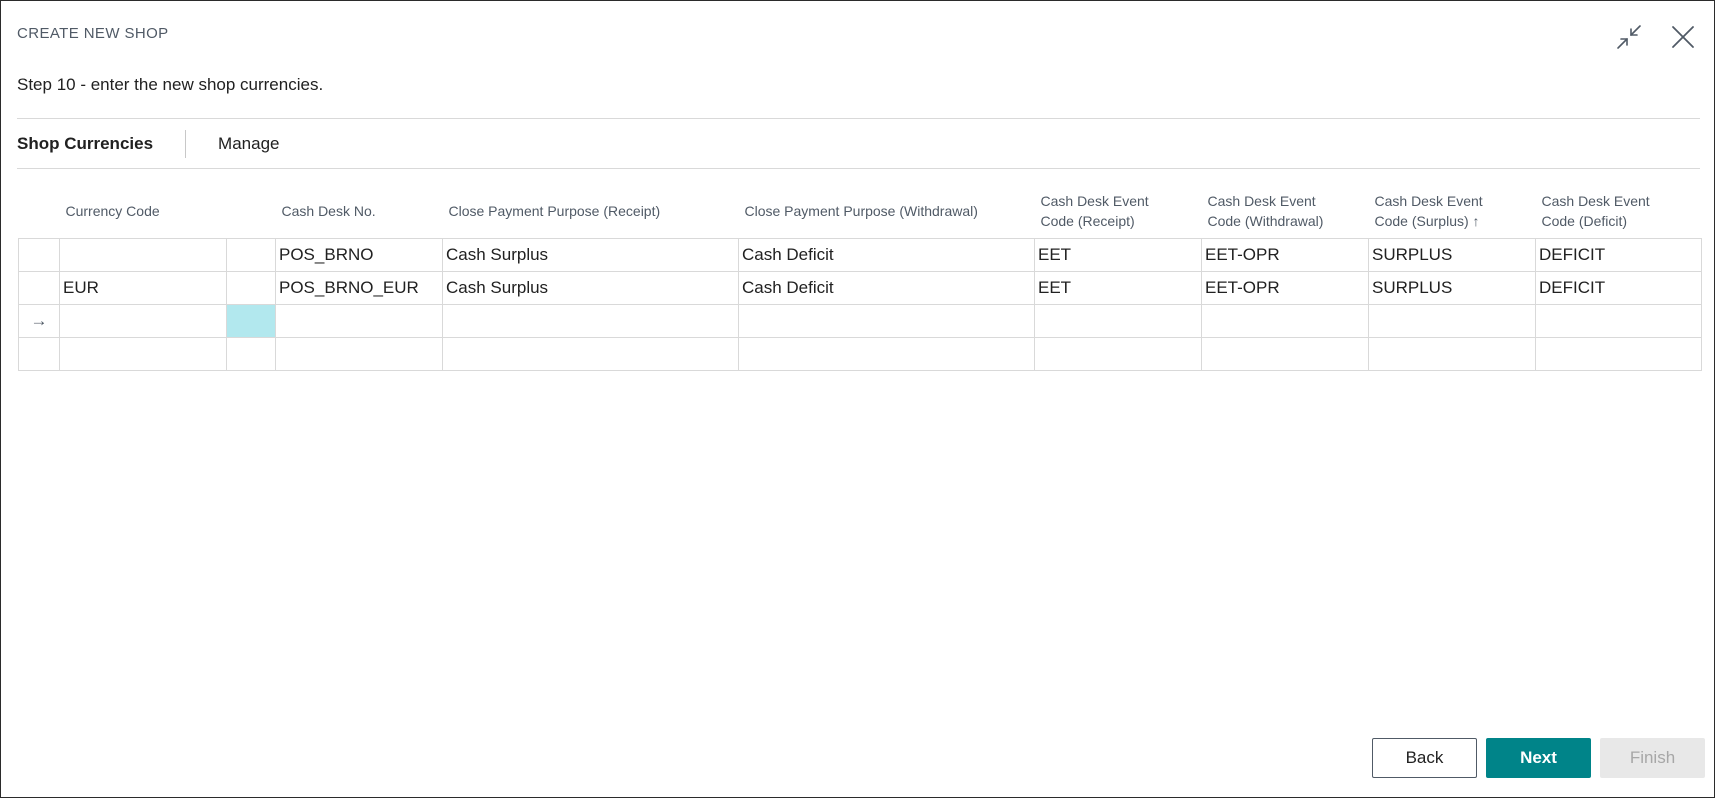 This screenshot has height=798, width=1715. I want to click on back-button: Back, so click(1424, 758).